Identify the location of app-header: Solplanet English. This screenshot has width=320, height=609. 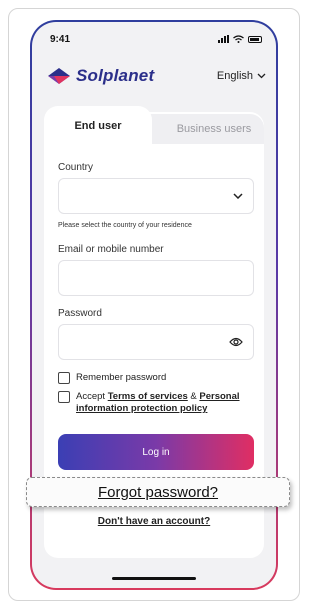
(156, 76).